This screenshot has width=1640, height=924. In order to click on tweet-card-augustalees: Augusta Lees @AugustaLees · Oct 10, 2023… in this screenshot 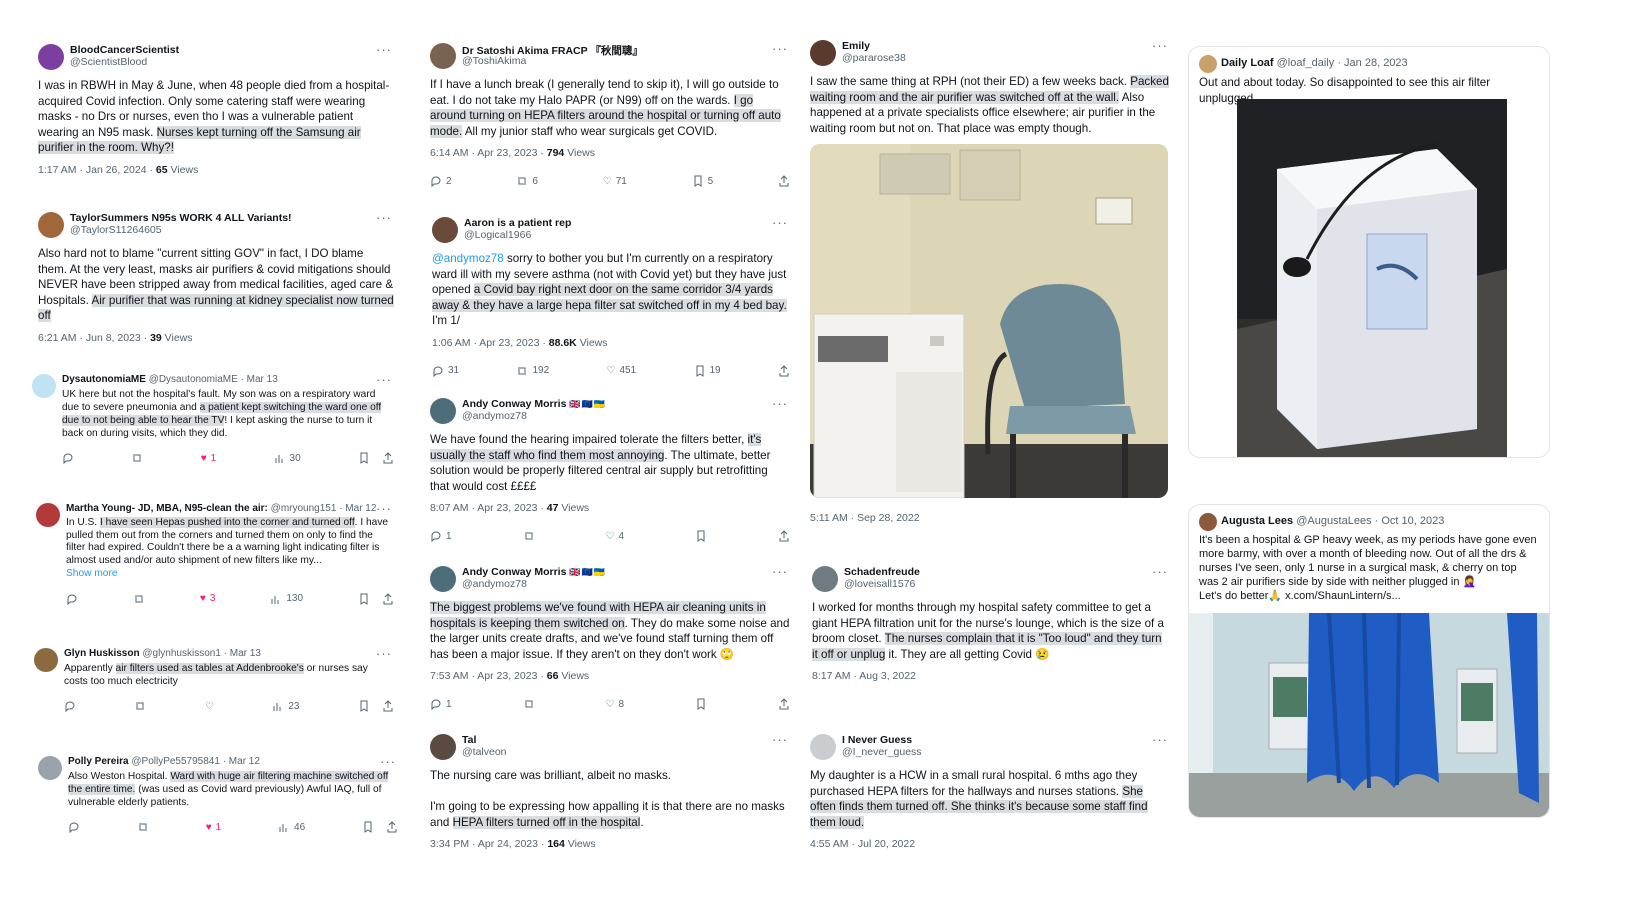, I will do `click(1369, 661)`.